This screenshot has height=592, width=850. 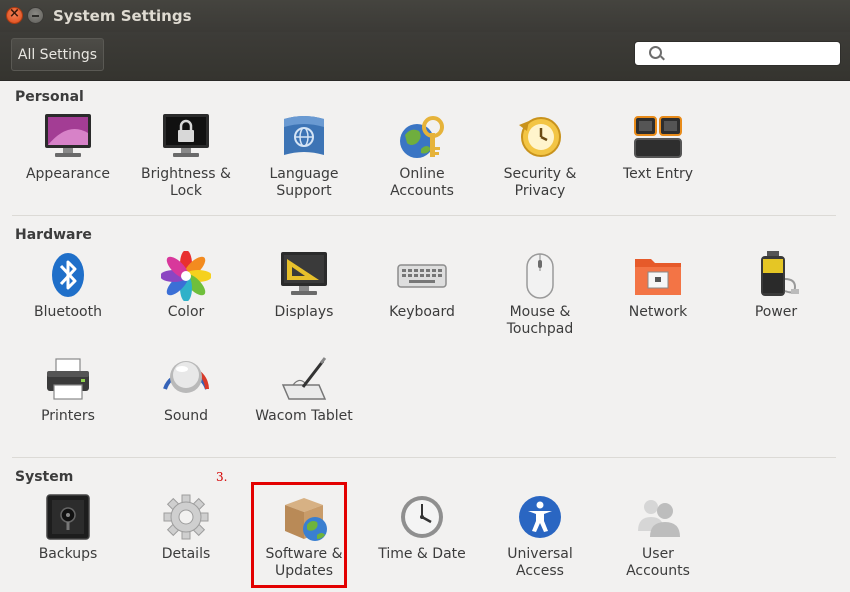 What do you see at coordinates (540, 276) in the screenshot?
I see `mouse-icon` at bounding box center [540, 276].